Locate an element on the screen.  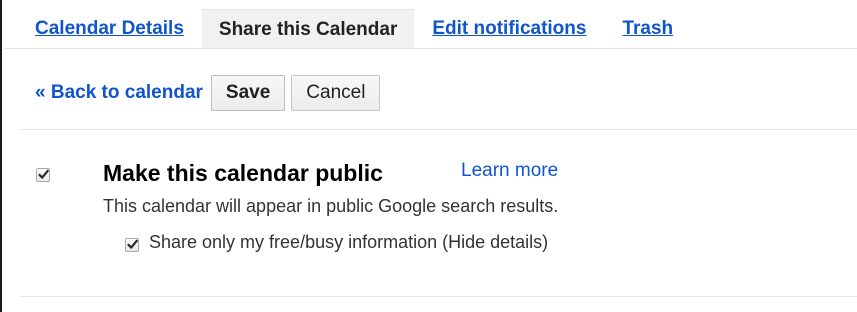
back-to-calendar-link: « Back to calendar is located at coordinates (119, 93).